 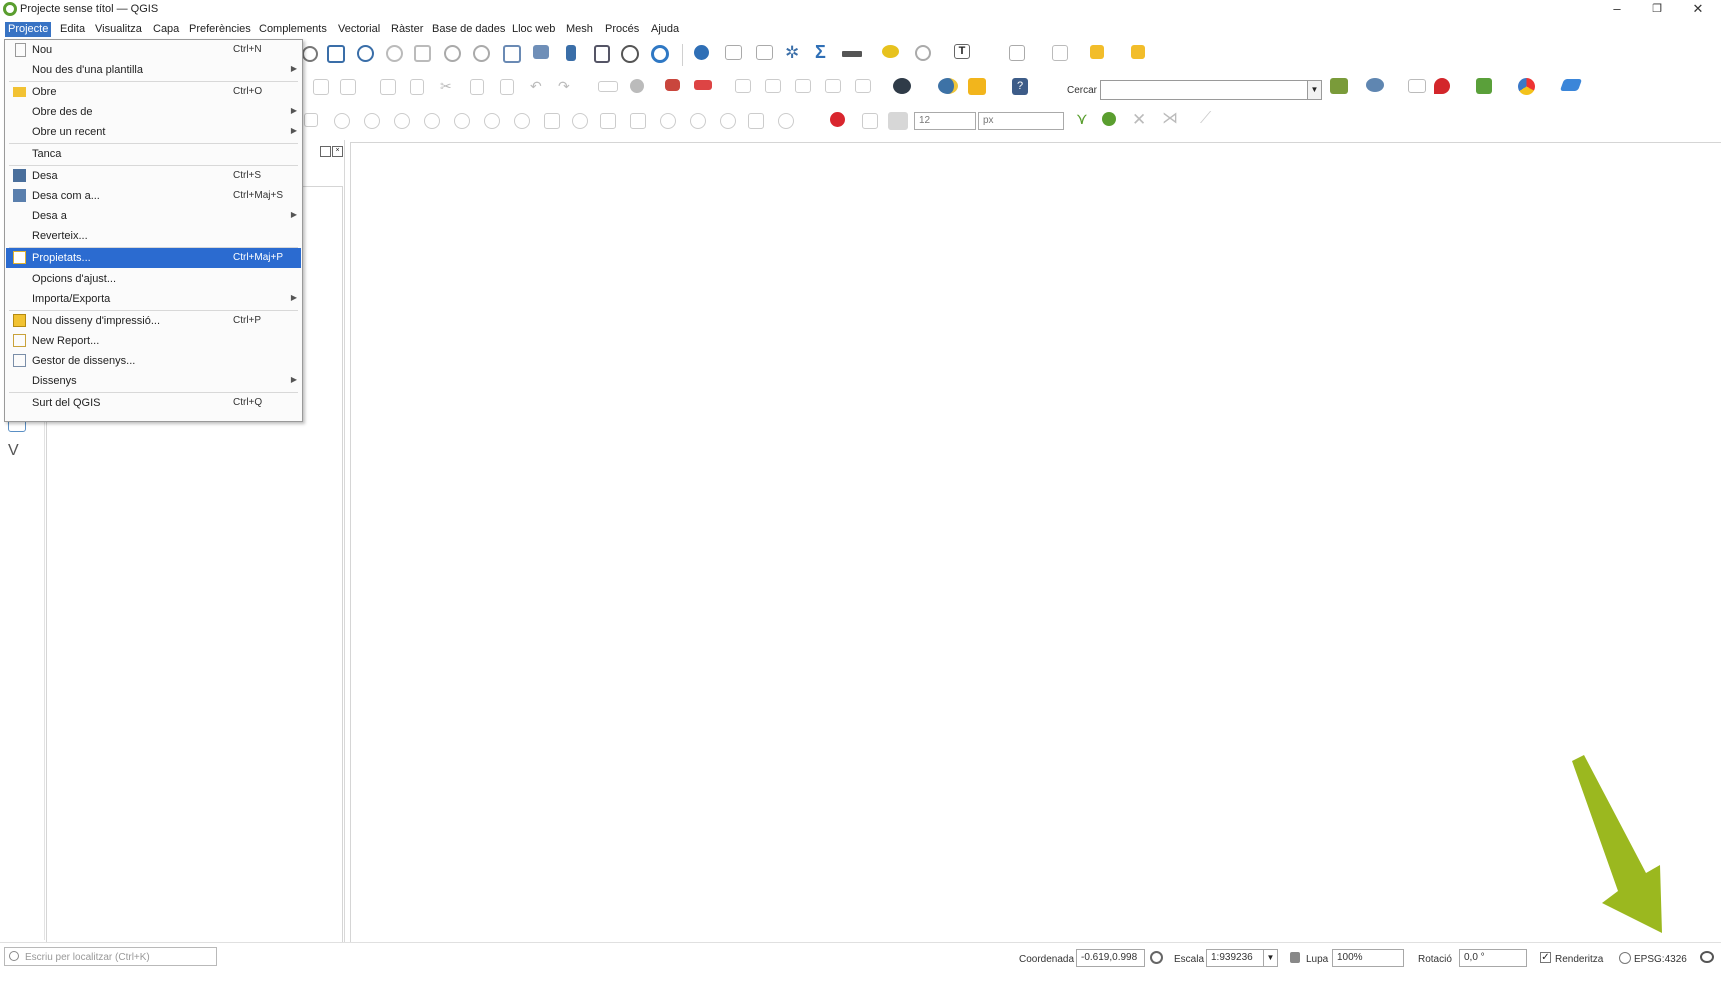 I want to click on zoom-layer-icon, so click(x=394, y=53).